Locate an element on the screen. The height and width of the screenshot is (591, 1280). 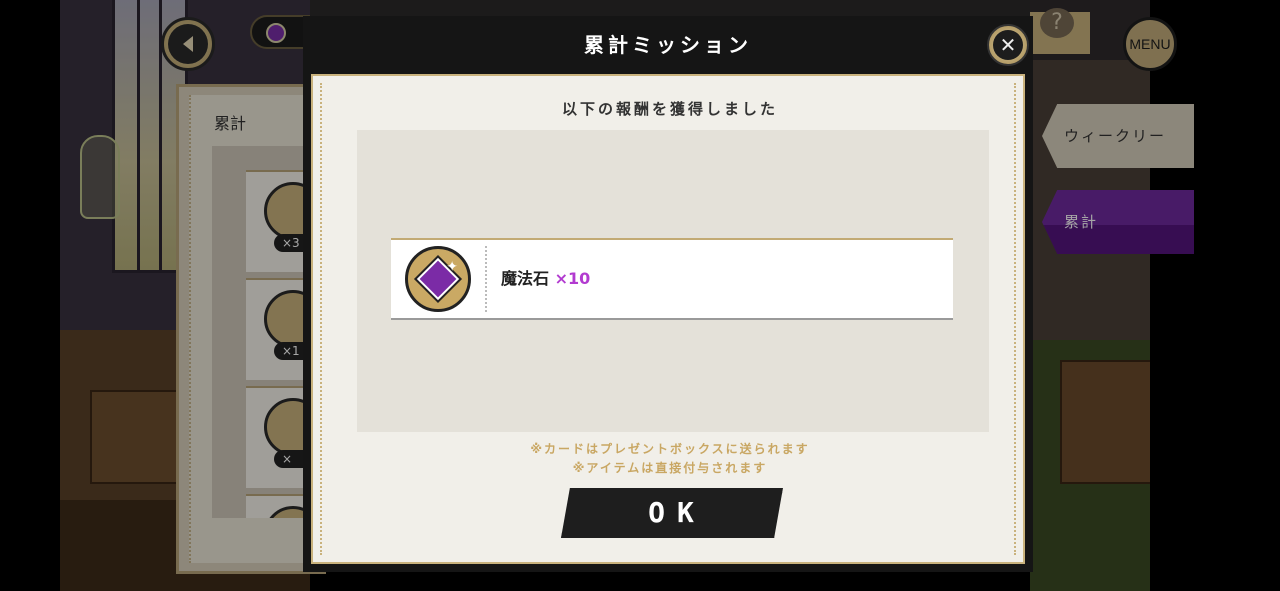
close-button: ✕ is located at coordinates (1008, 45).